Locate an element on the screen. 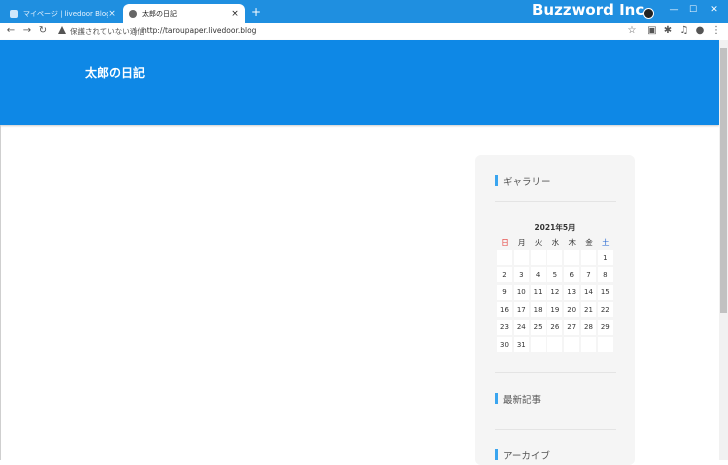  calendar-day: 28 is located at coordinates (588, 327).